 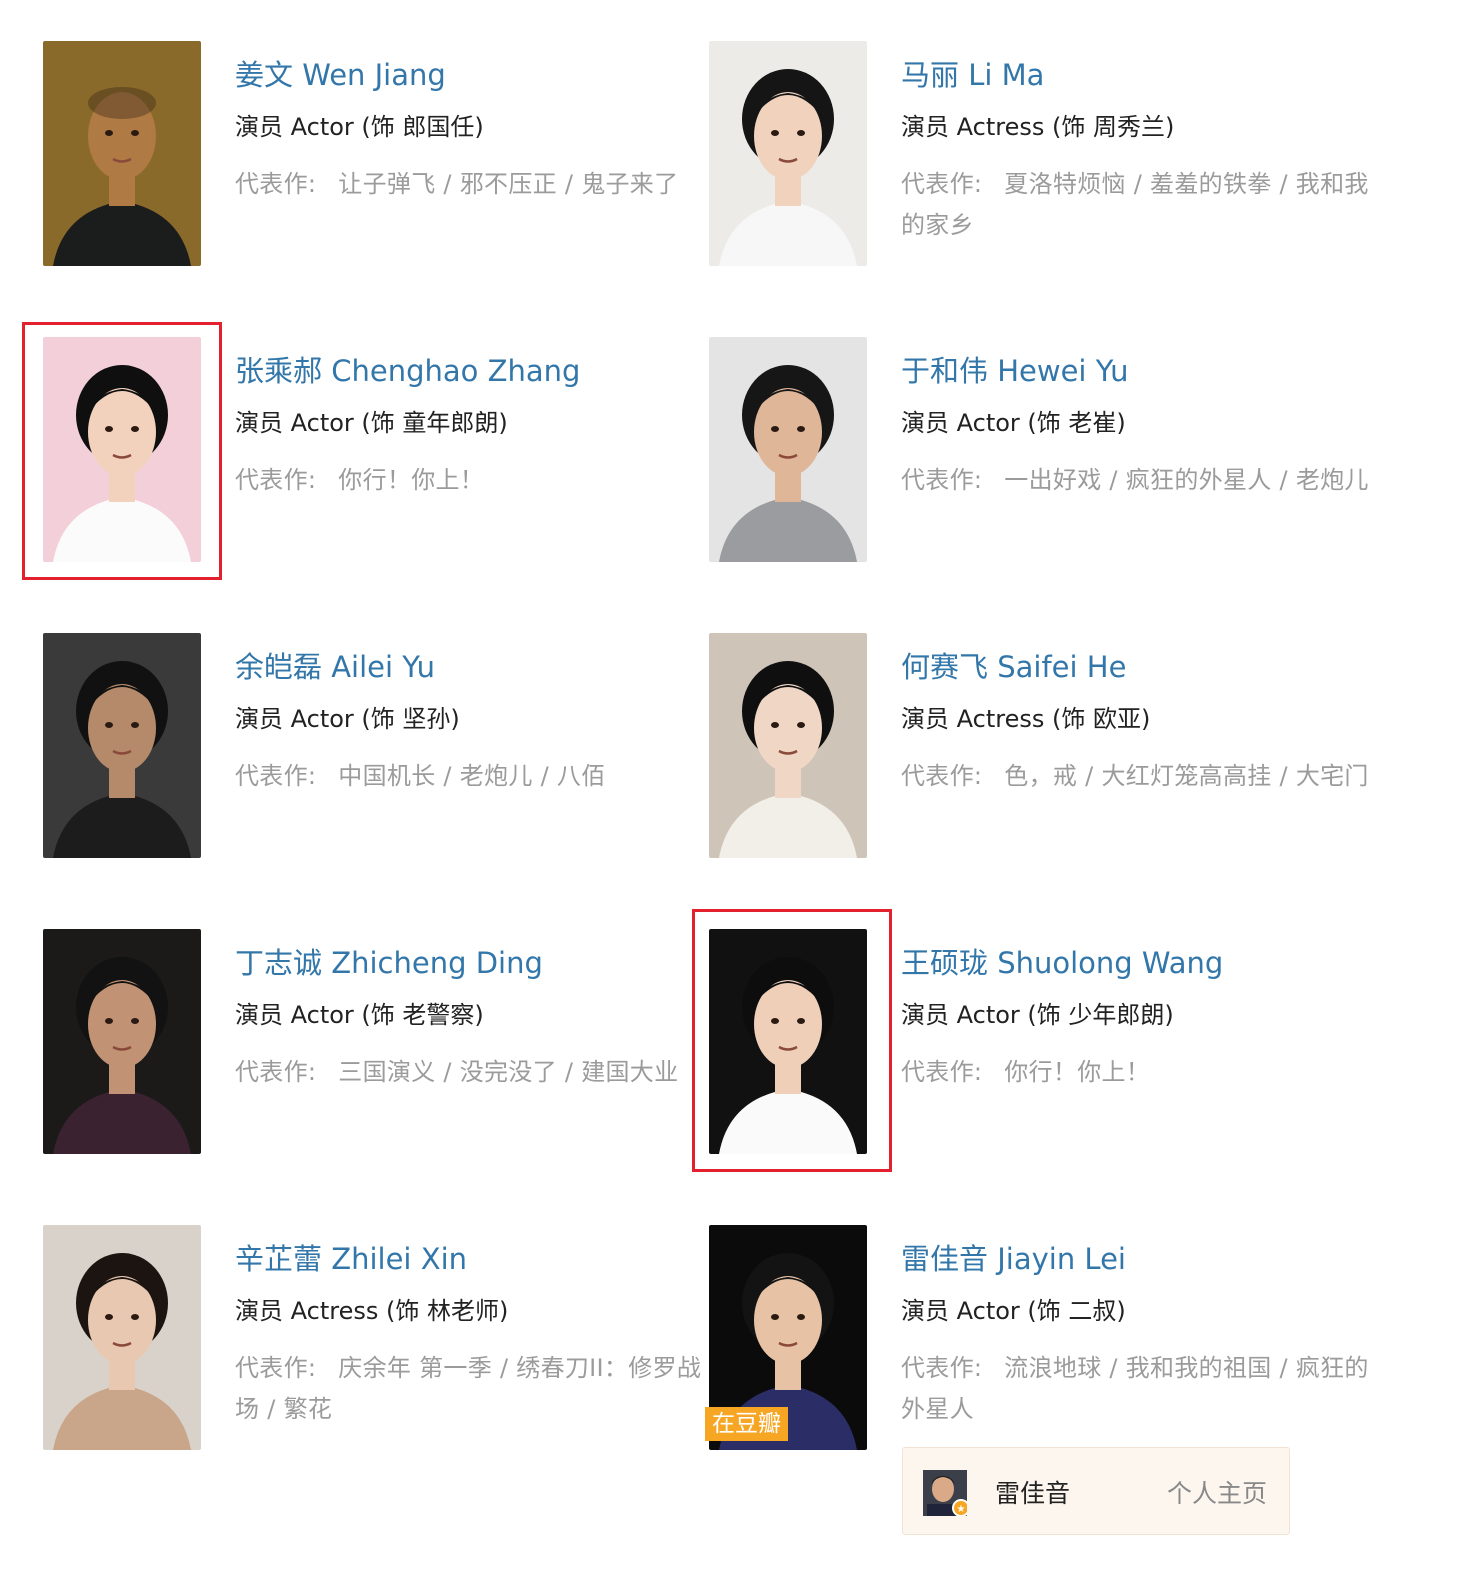 I want to click on cast-photo-saifei-he, so click(x=788, y=745).